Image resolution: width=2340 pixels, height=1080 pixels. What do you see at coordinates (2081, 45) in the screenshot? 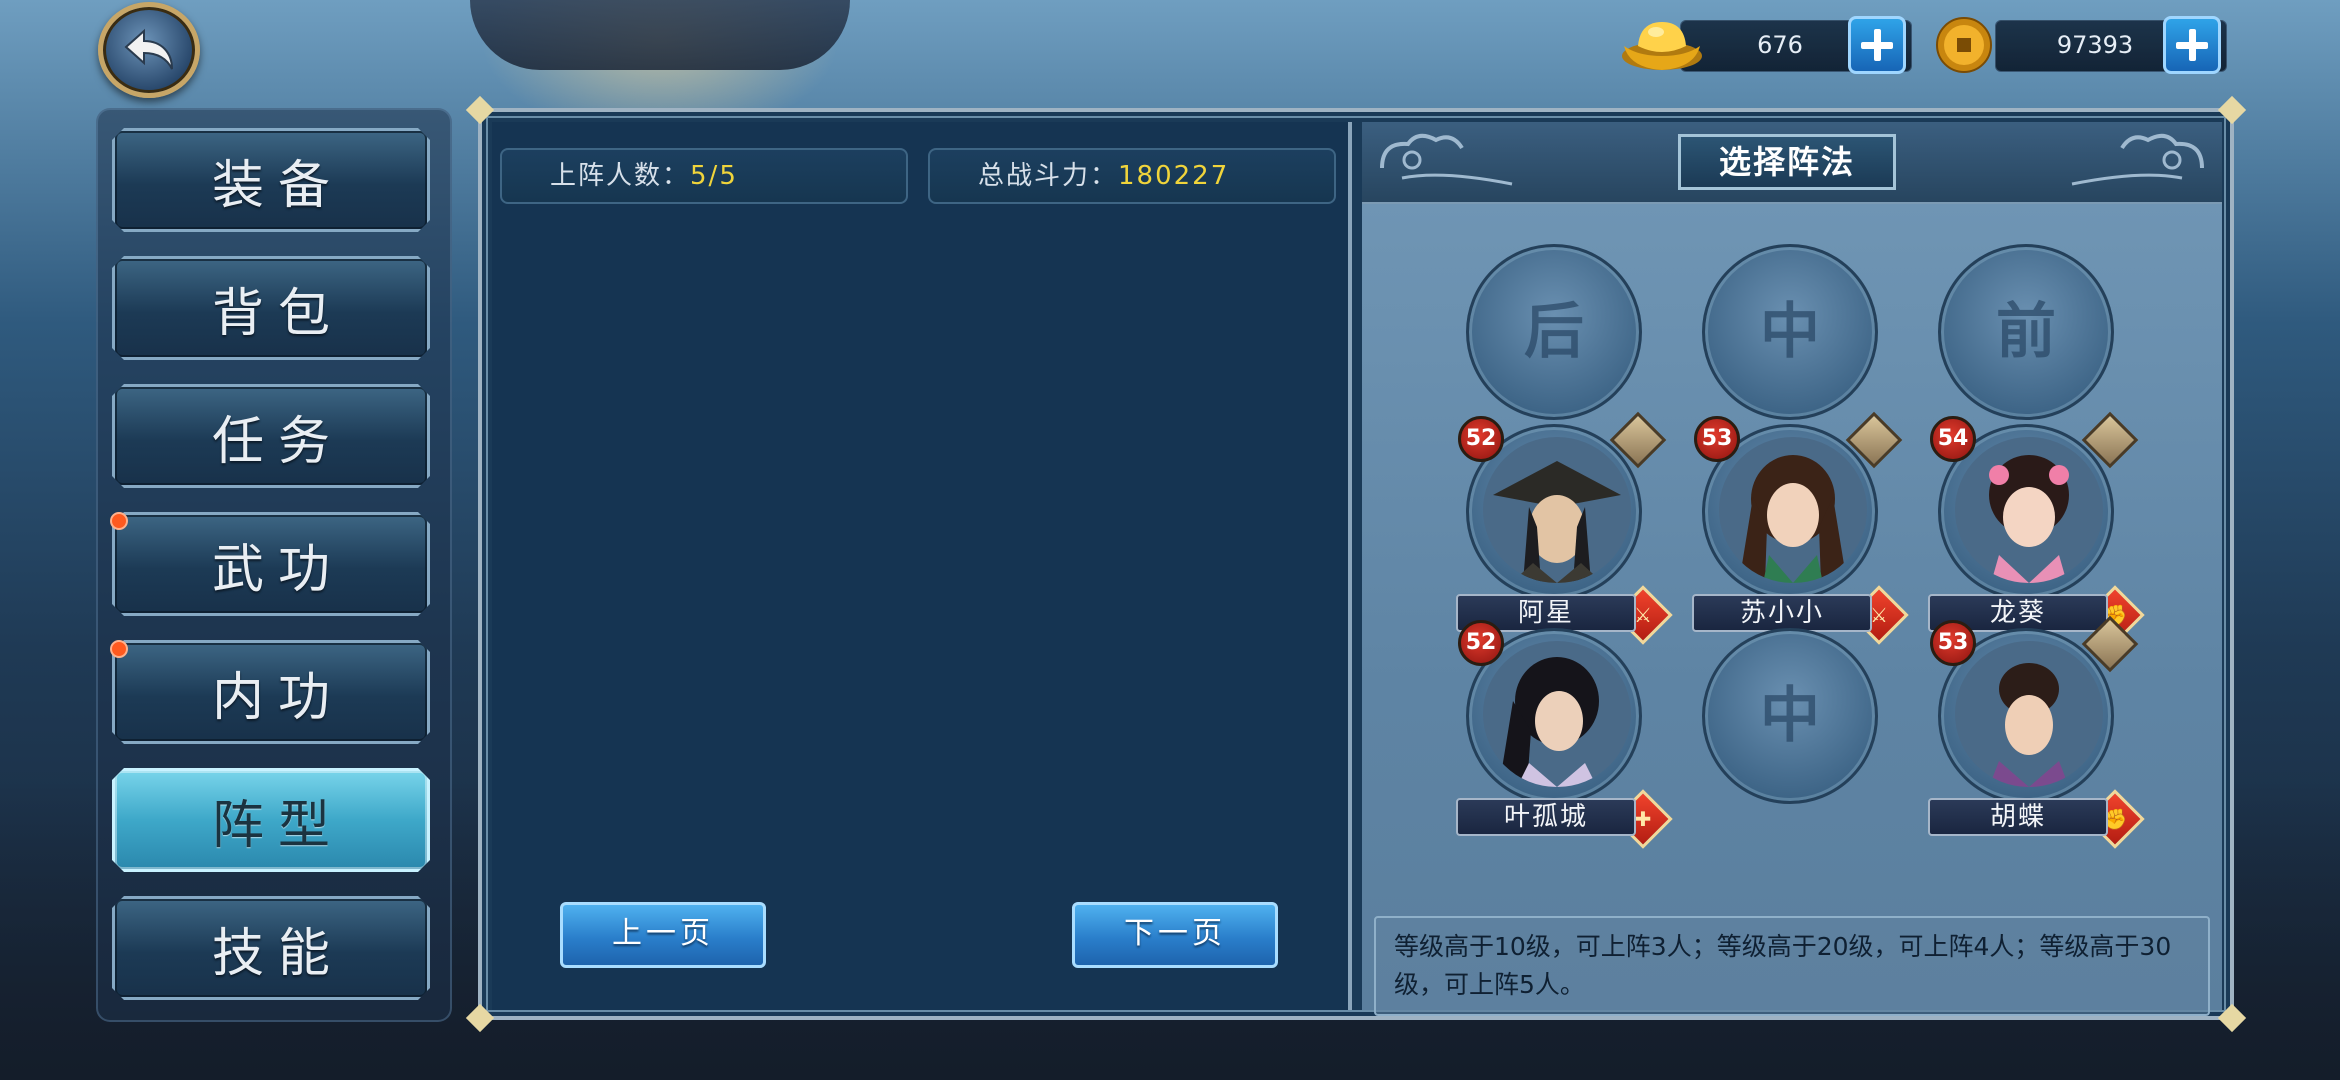
I see `coin-currency: 97393` at bounding box center [2081, 45].